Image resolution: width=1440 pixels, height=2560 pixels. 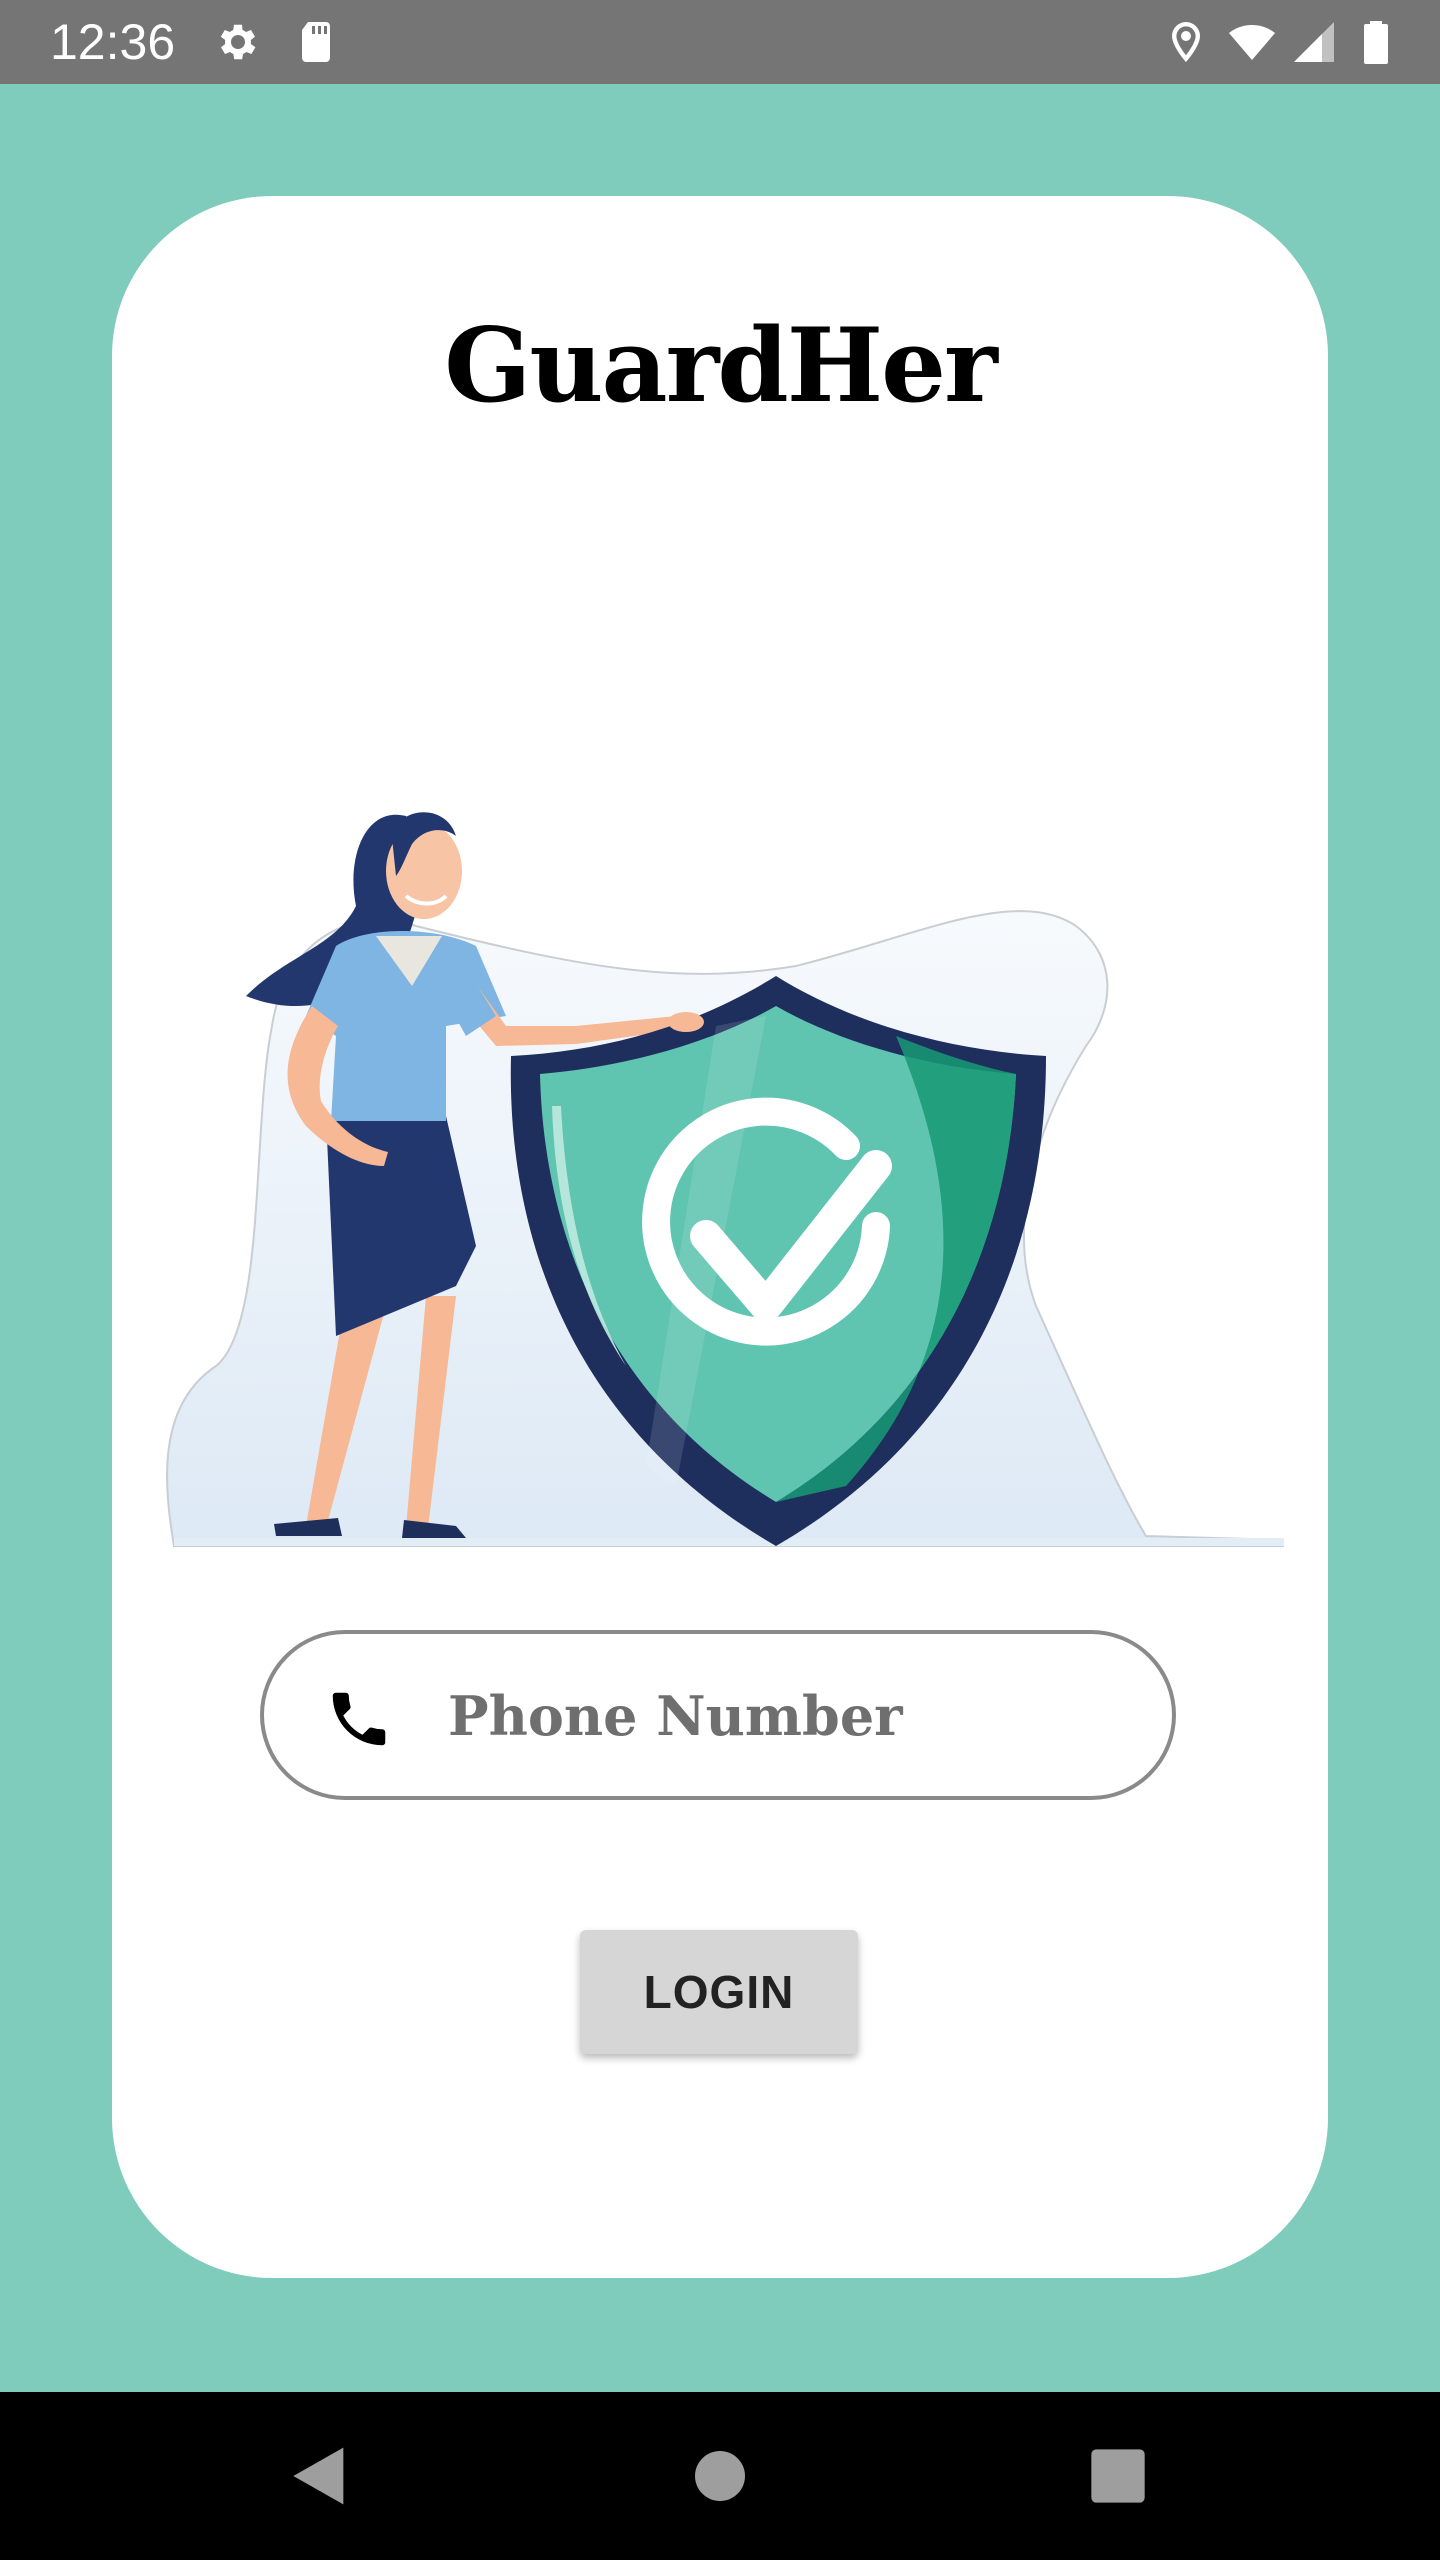 I want to click on recents-icon, so click(x=1118, y=2476).